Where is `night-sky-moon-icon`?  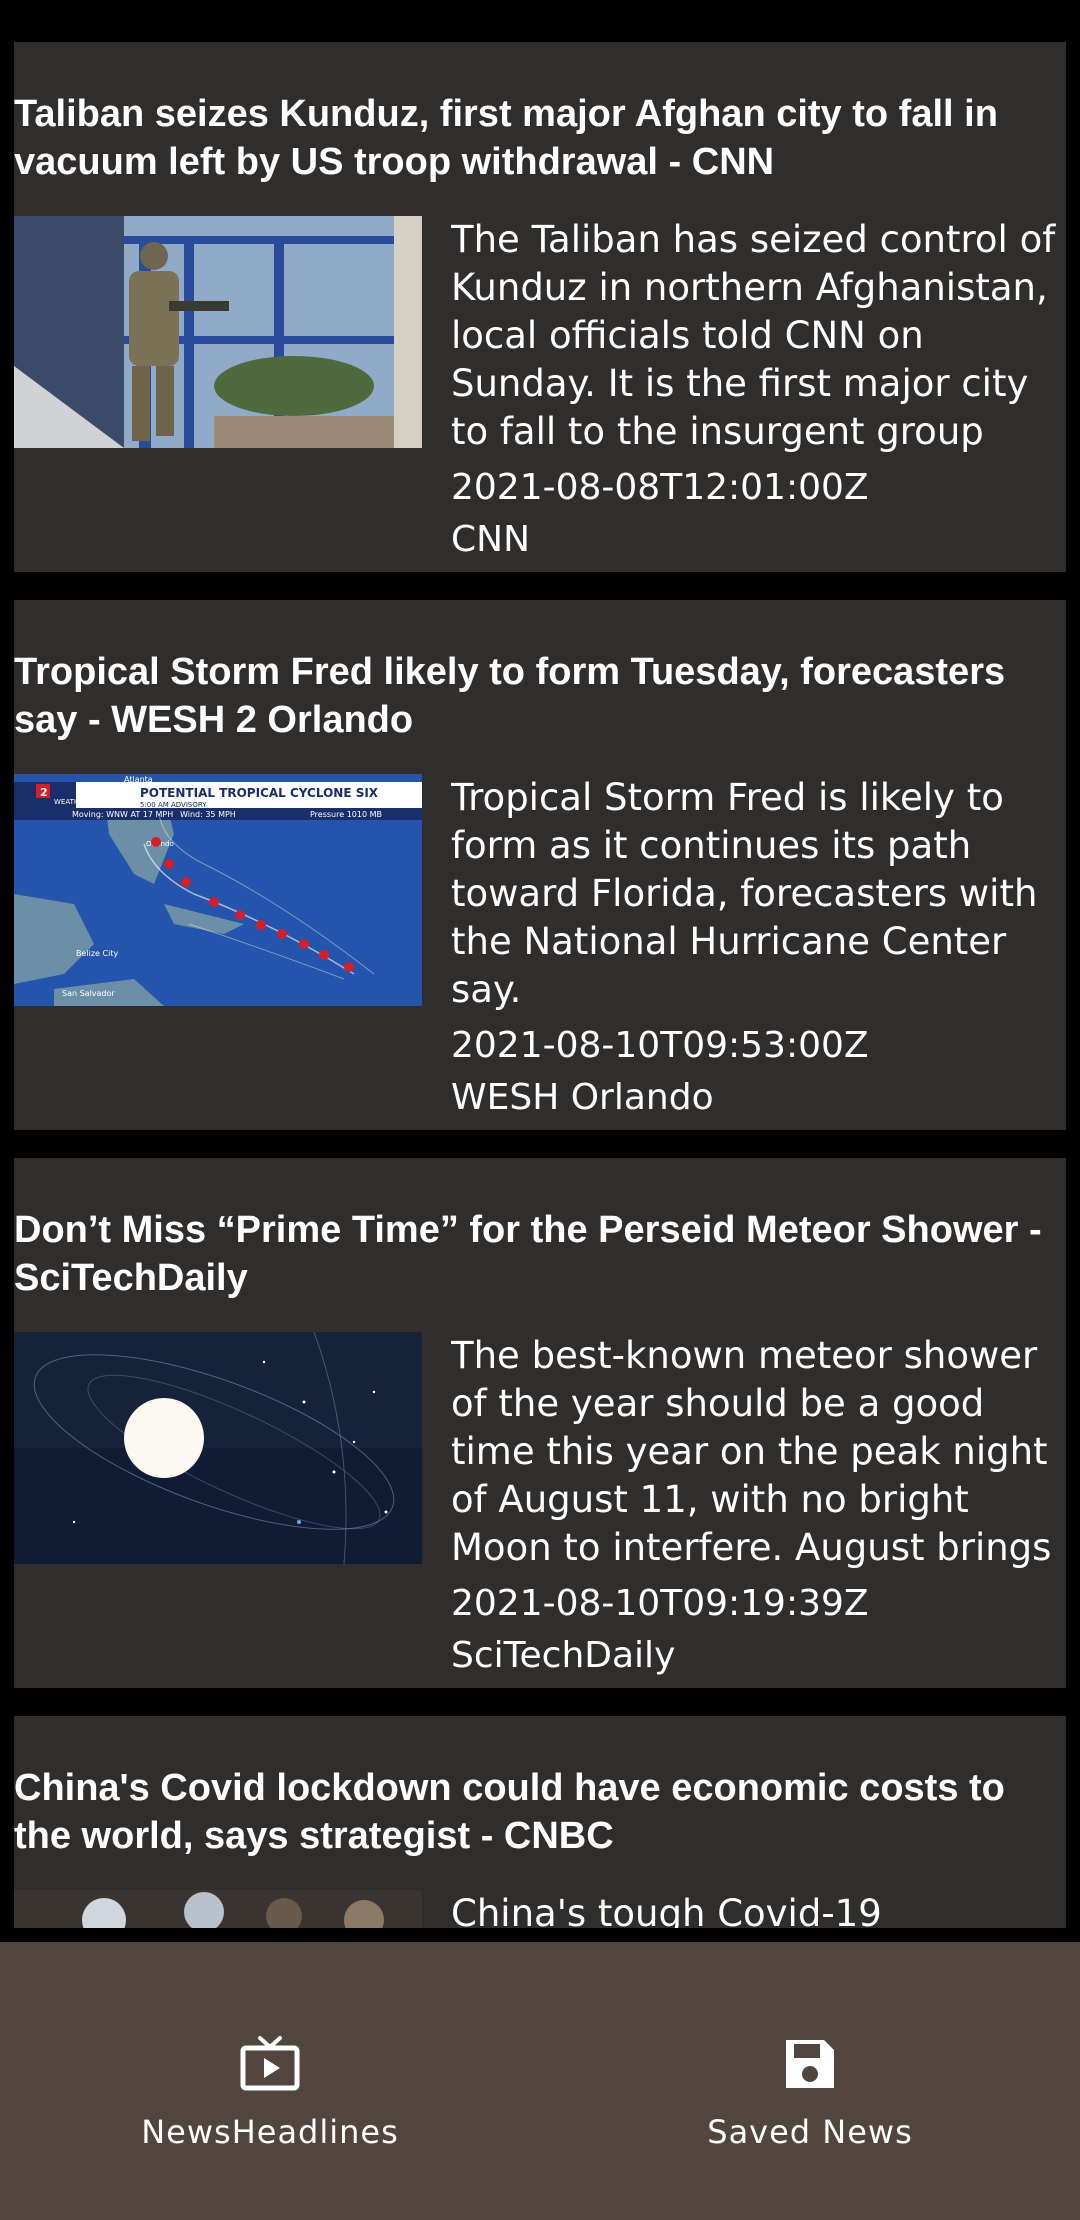
night-sky-moon-icon is located at coordinates (218, 1448).